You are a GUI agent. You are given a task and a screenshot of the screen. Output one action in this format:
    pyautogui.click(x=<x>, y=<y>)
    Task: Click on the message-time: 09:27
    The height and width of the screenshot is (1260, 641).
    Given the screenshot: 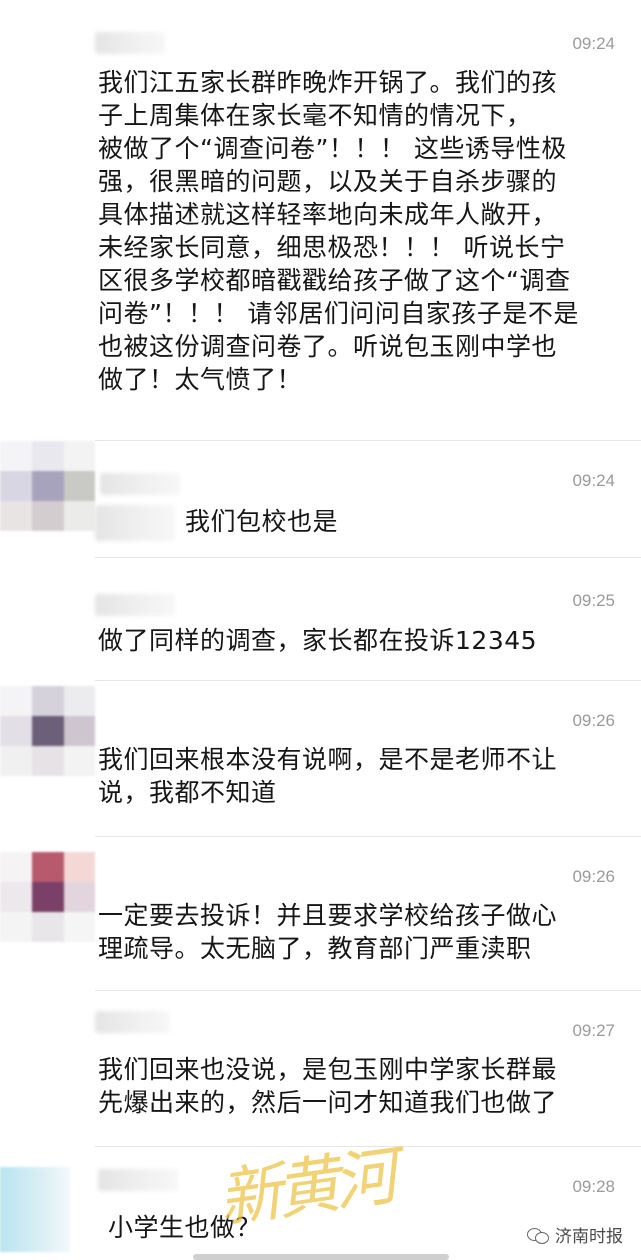 What is the action you would take?
    pyautogui.click(x=593, y=1030)
    